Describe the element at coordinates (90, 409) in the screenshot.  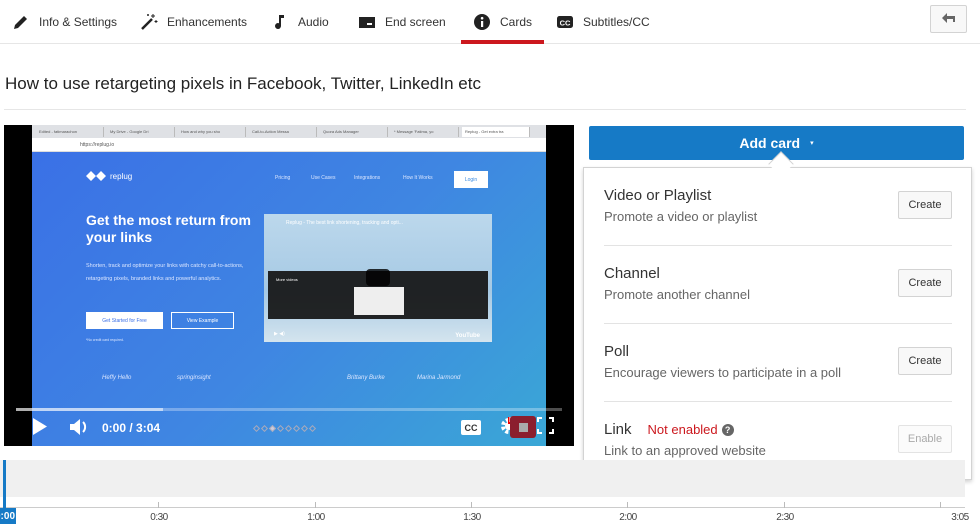
I see `buffered-progress` at that location.